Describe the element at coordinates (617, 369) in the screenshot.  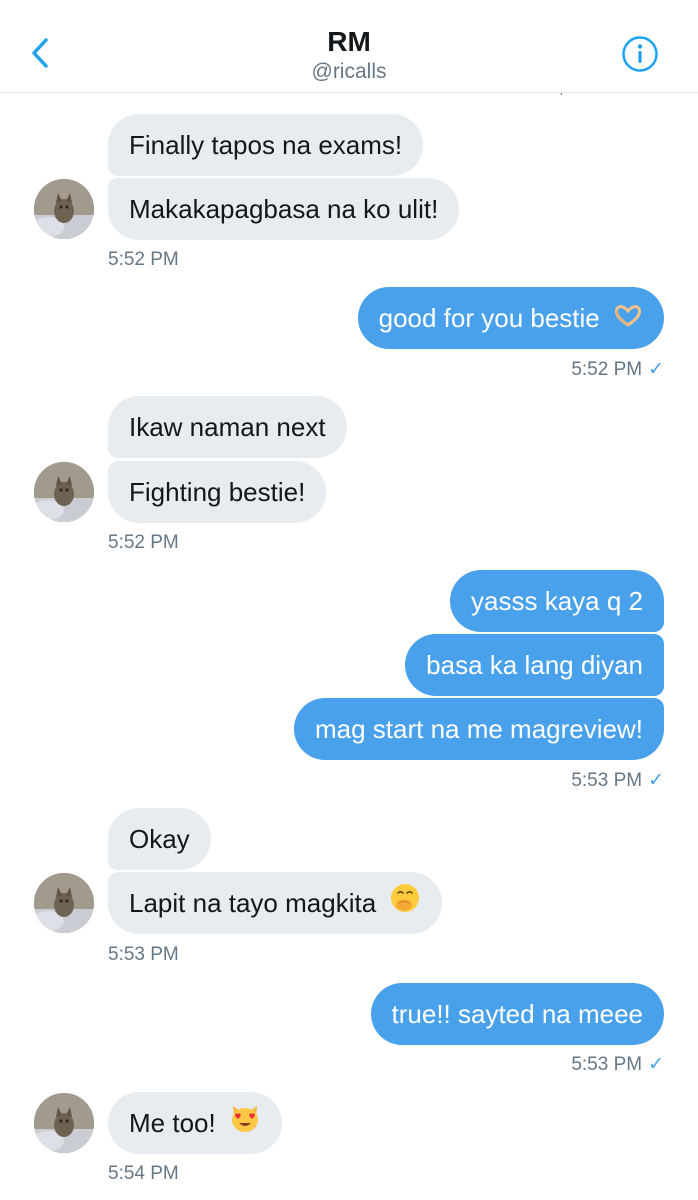
I see `message-timestamp: 5:52 PM ✓` at that location.